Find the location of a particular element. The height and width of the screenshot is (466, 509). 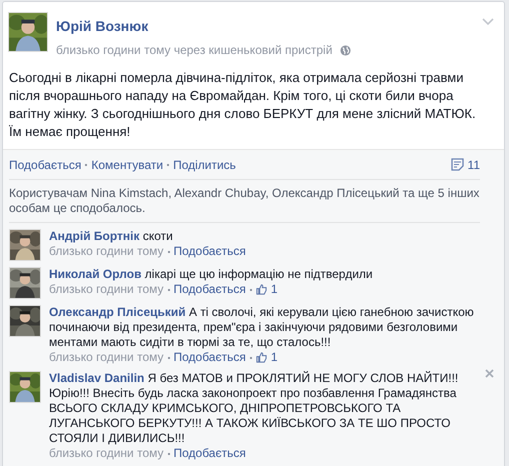

commenter-name: Николай Орлов is located at coordinates (95, 274).